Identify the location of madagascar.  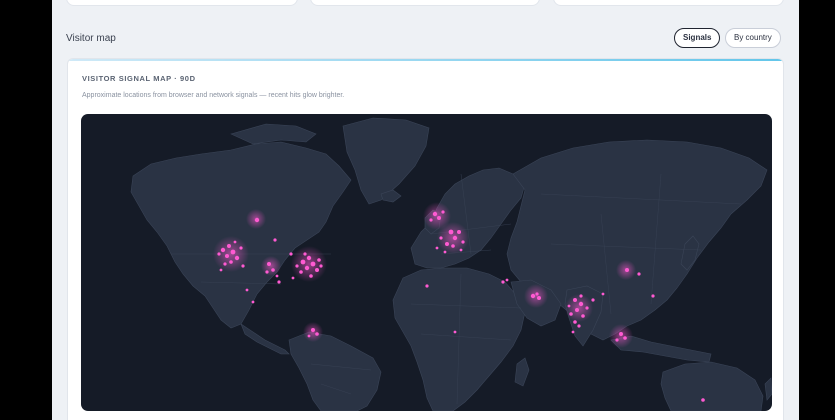
(522, 372).